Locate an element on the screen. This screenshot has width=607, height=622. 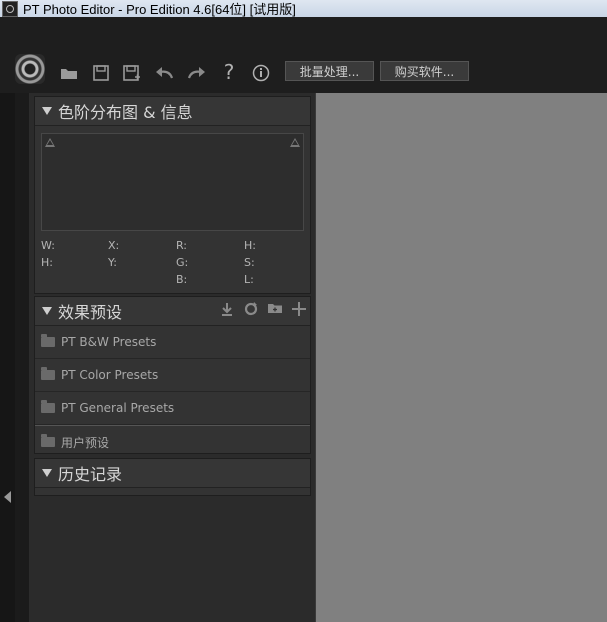
info-h-hue: H: is located at coordinates (250, 245).